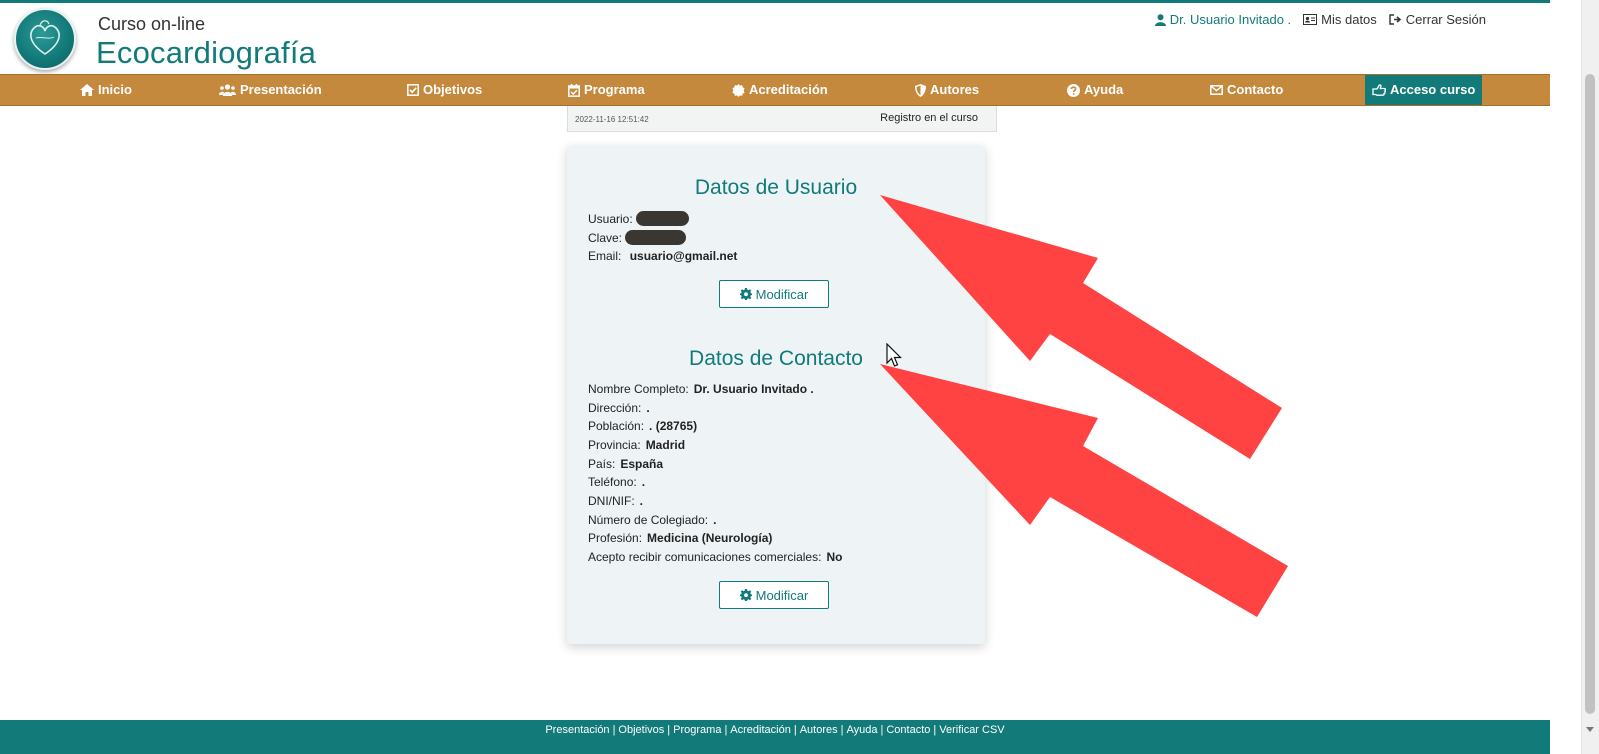  I want to click on checkbox-icon, so click(413, 90).